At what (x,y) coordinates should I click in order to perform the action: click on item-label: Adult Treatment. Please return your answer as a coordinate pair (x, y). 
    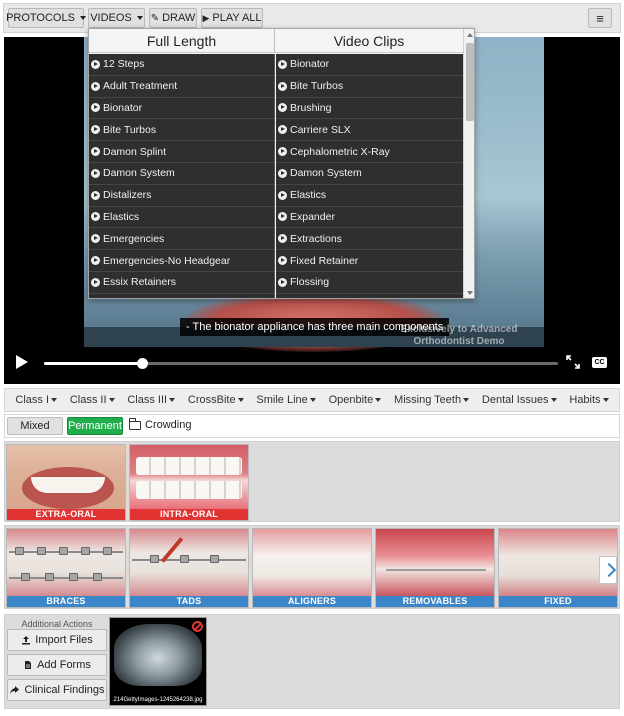
    Looking at the image, I should click on (140, 86).